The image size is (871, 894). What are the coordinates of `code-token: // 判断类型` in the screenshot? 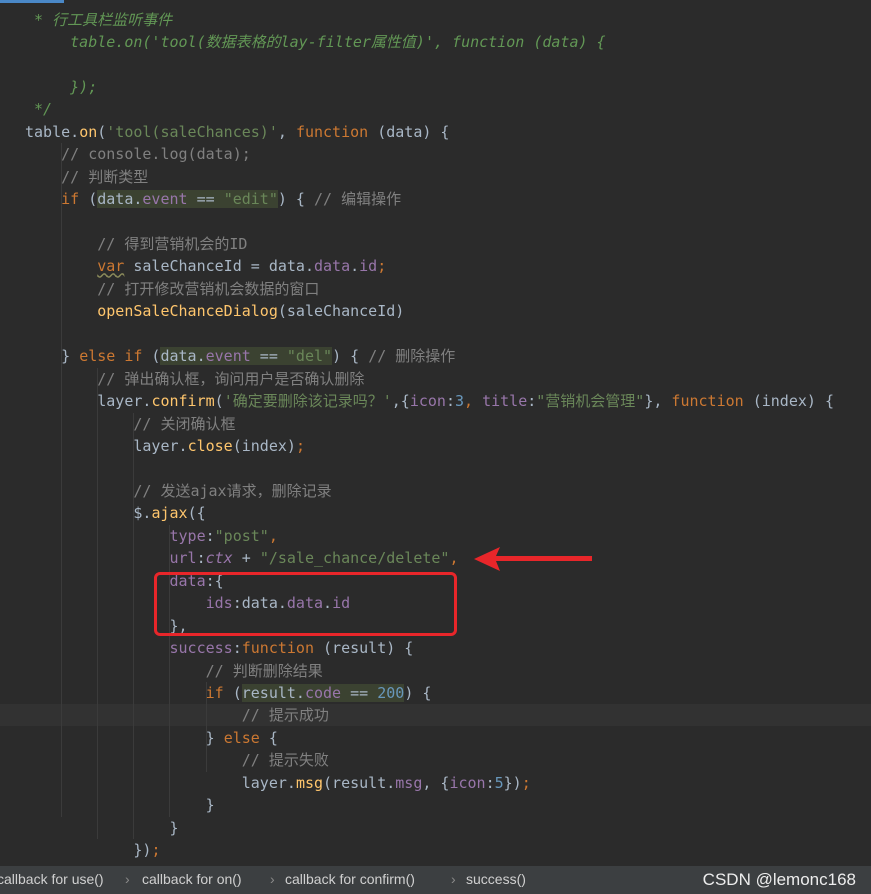 It's located at (87, 176).